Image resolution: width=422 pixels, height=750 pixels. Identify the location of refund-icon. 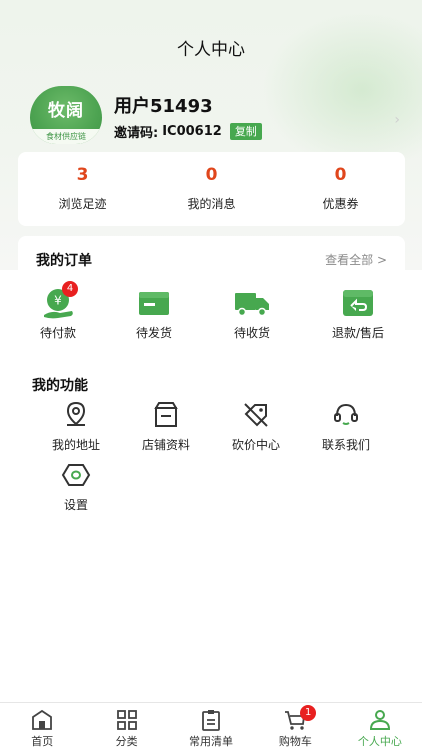
(358, 303).